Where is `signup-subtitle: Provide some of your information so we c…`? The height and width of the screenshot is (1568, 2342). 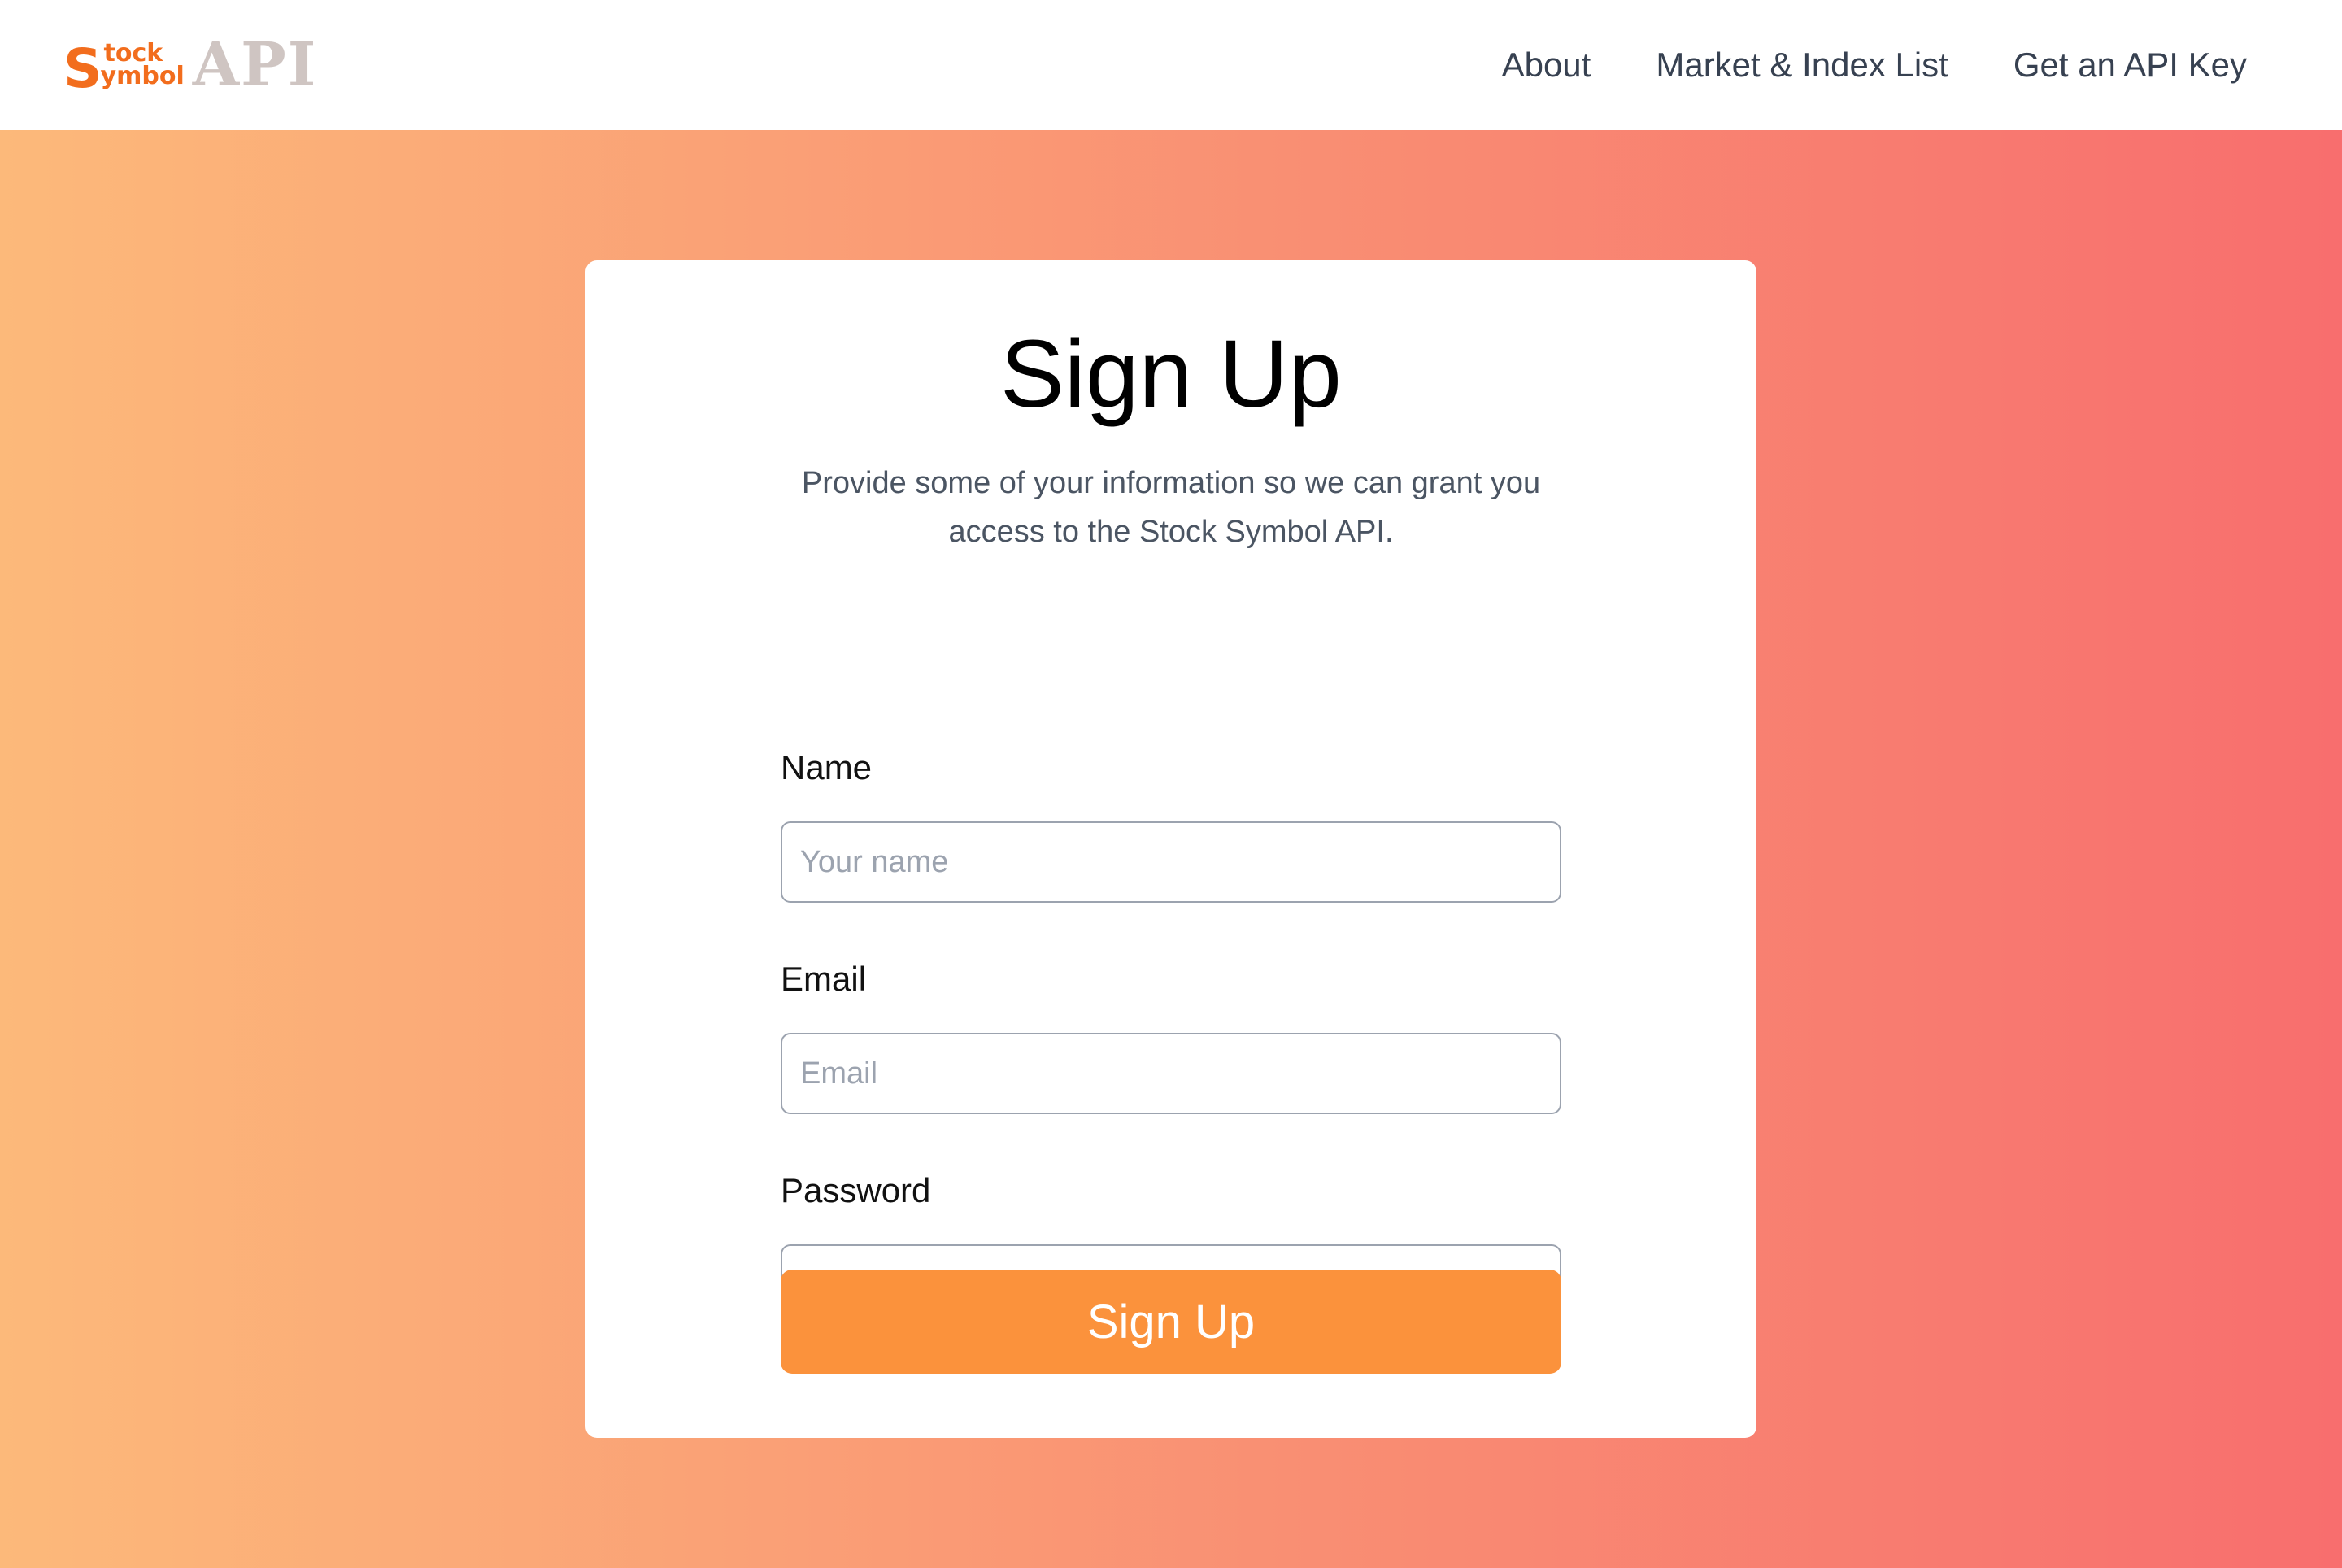
signup-subtitle: Provide some of your information so we c… is located at coordinates (1171, 507).